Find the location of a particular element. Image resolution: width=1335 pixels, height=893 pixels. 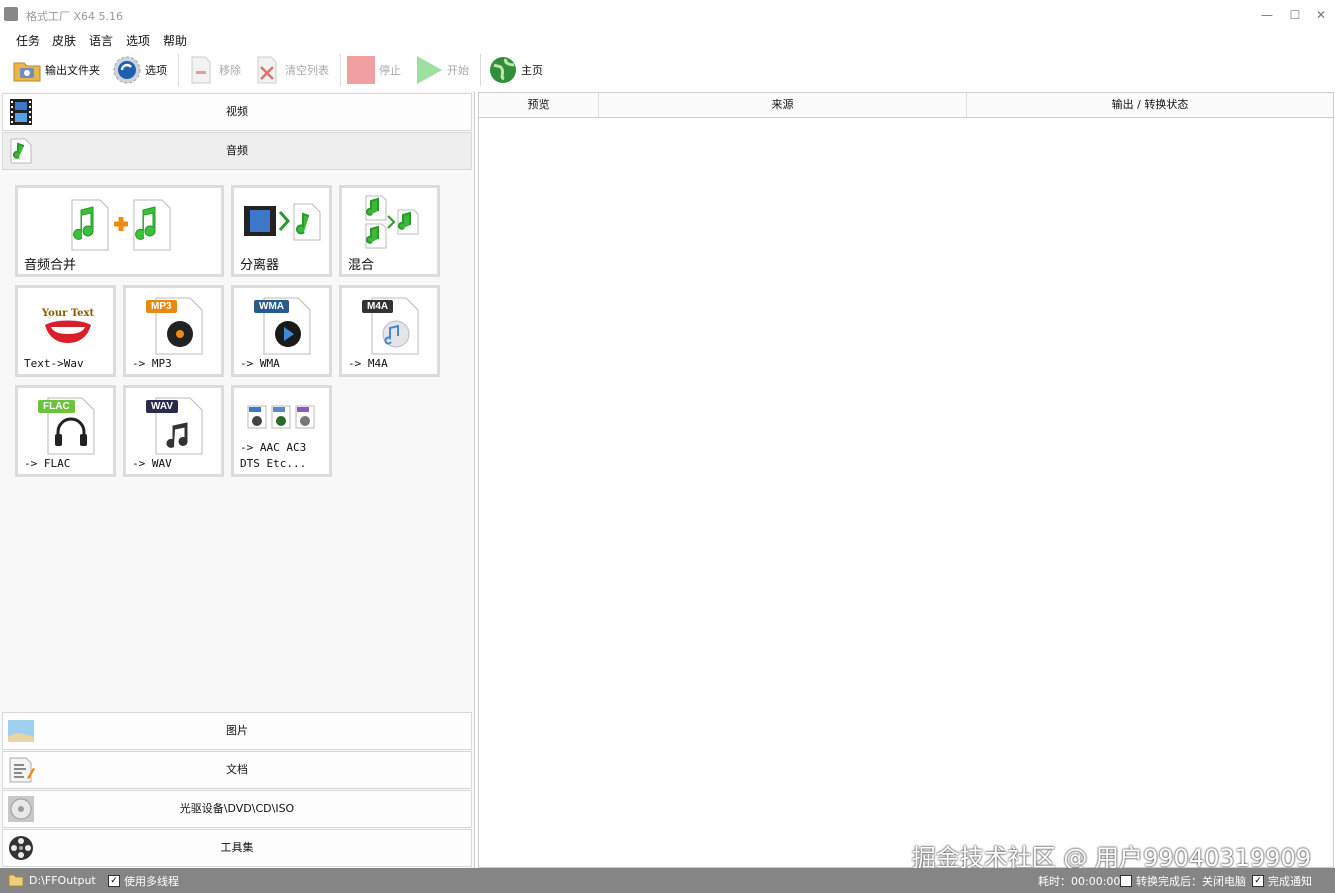

multithread-check: ✓ is located at coordinates (114, 881).